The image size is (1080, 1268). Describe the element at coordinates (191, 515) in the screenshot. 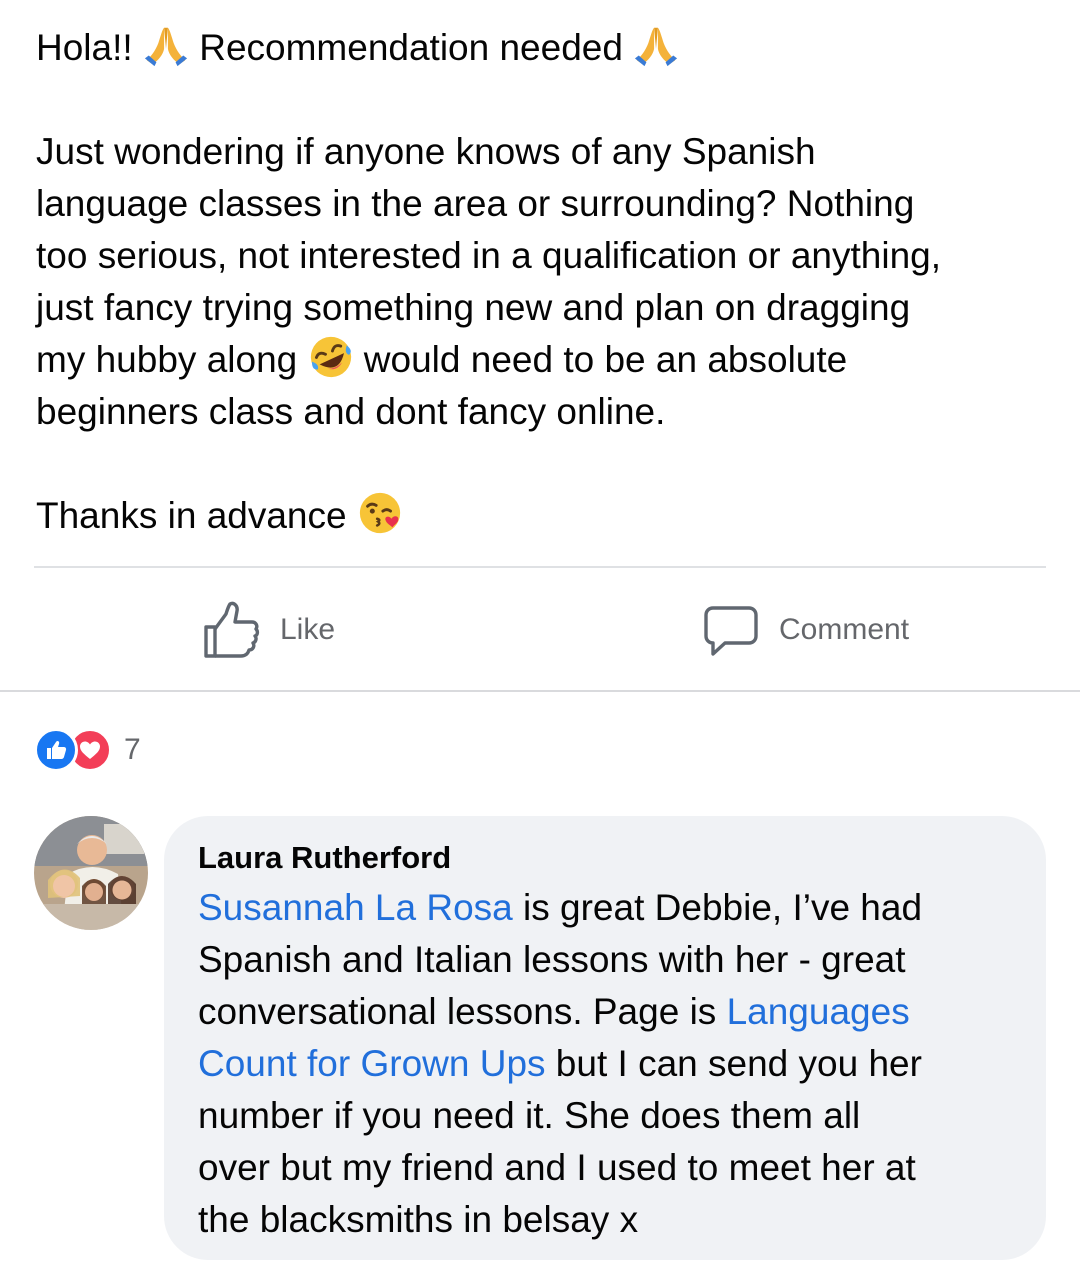

I see `post-thanks: Thanks in advance` at that location.